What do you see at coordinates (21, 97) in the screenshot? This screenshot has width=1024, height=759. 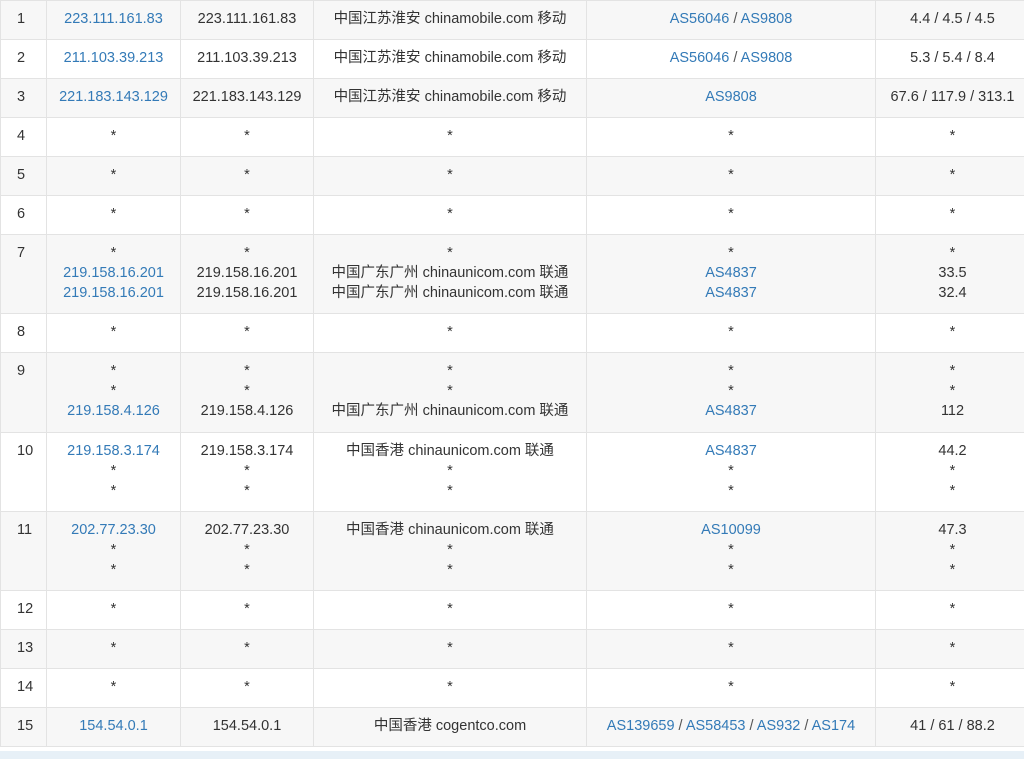 I see `hop-number: 3` at bounding box center [21, 97].